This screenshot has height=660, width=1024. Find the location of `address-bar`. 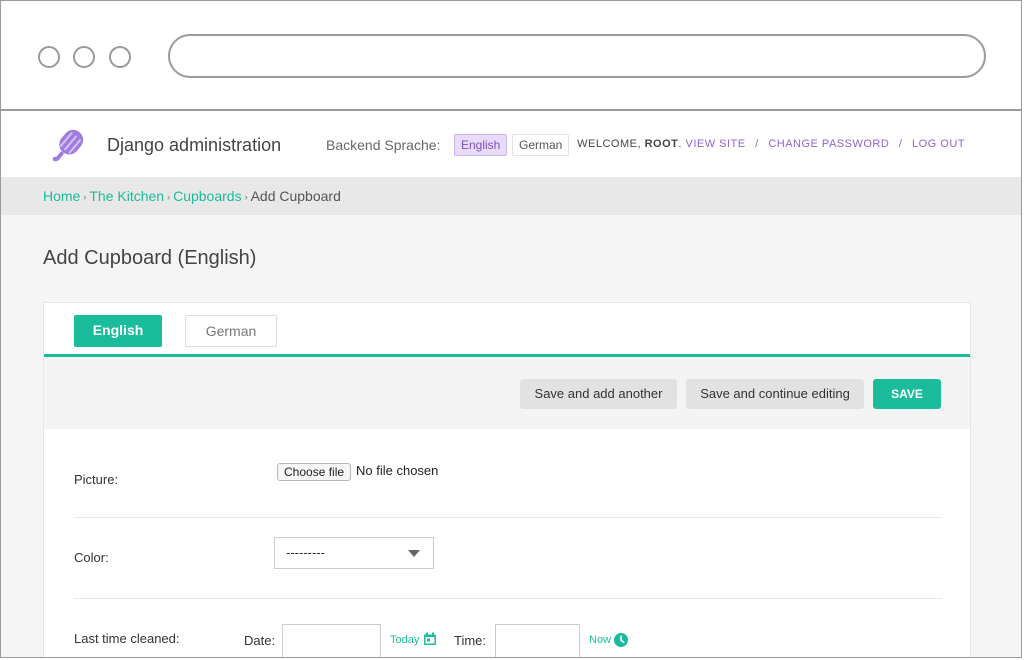

address-bar is located at coordinates (577, 56).